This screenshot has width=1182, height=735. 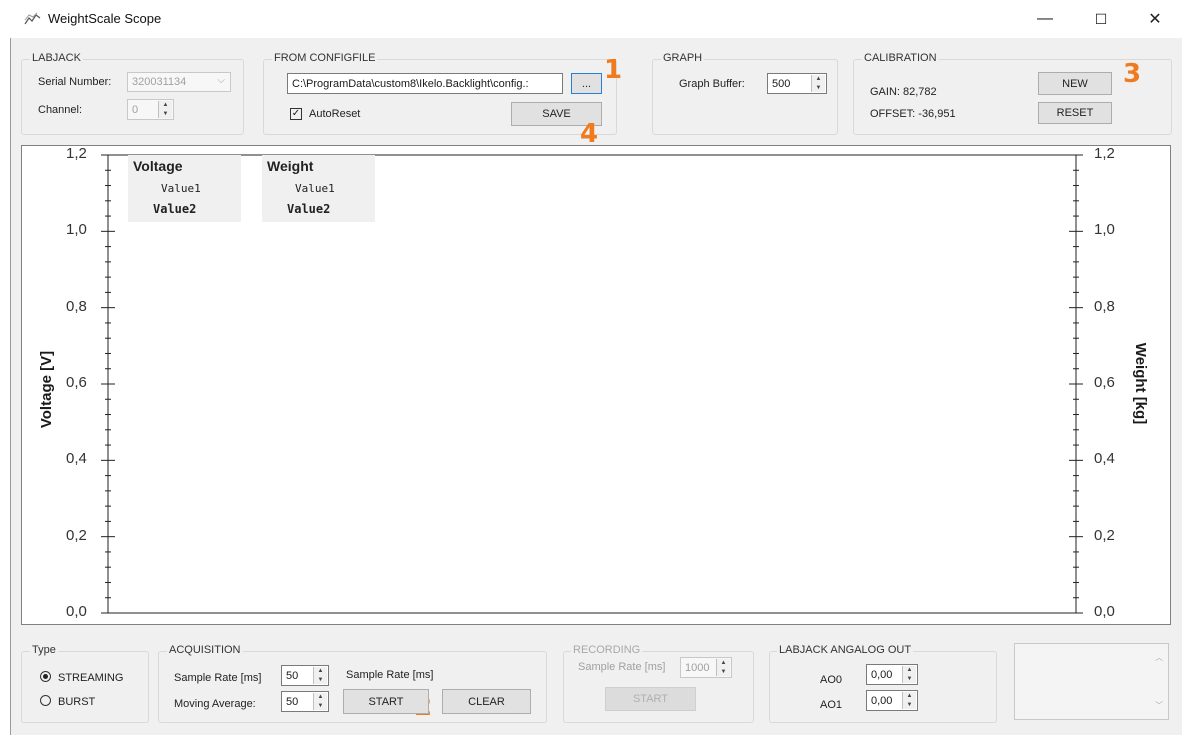 What do you see at coordinates (1104, 382) in the screenshot?
I see `right-tick-label: 0,6` at bounding box center [1104, 382].